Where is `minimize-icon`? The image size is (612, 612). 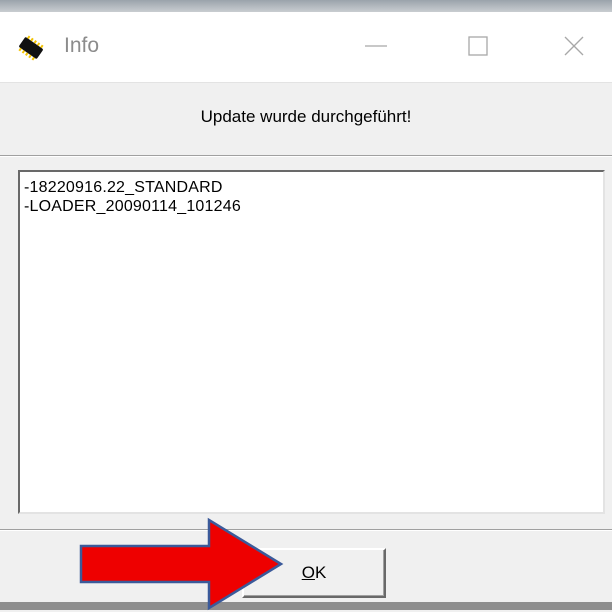 minimize-icon is located at coordinates (376, 46).